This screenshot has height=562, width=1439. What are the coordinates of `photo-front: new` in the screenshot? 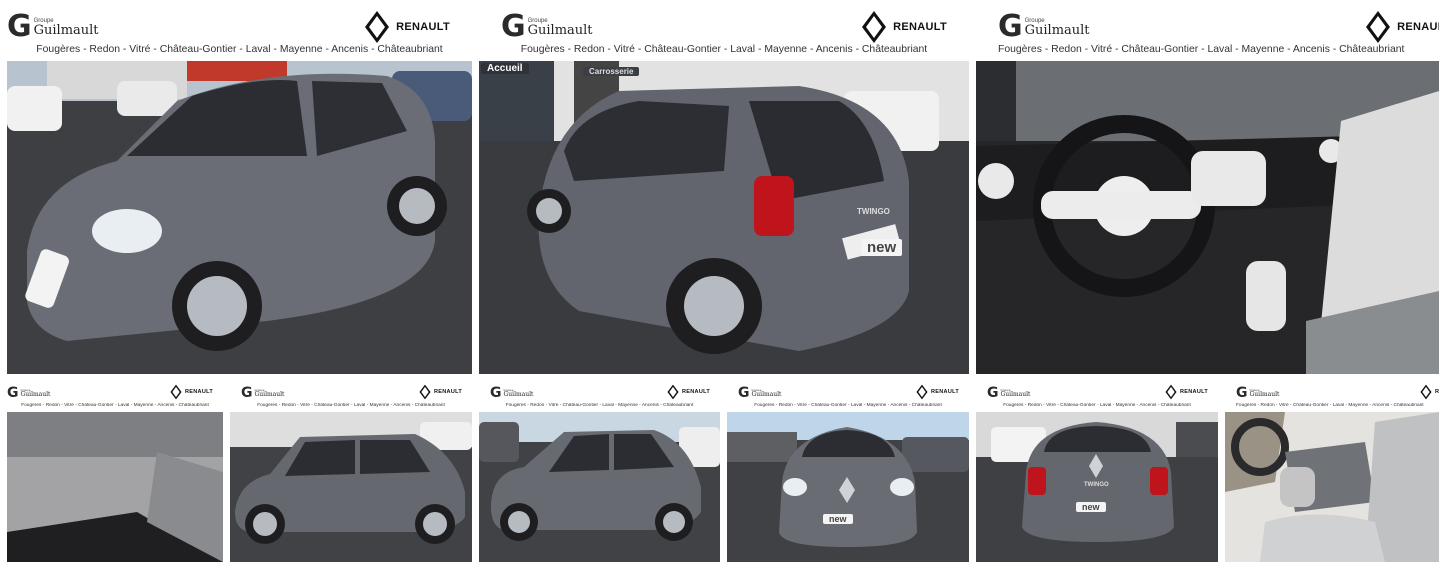 It's located at (848, 487).